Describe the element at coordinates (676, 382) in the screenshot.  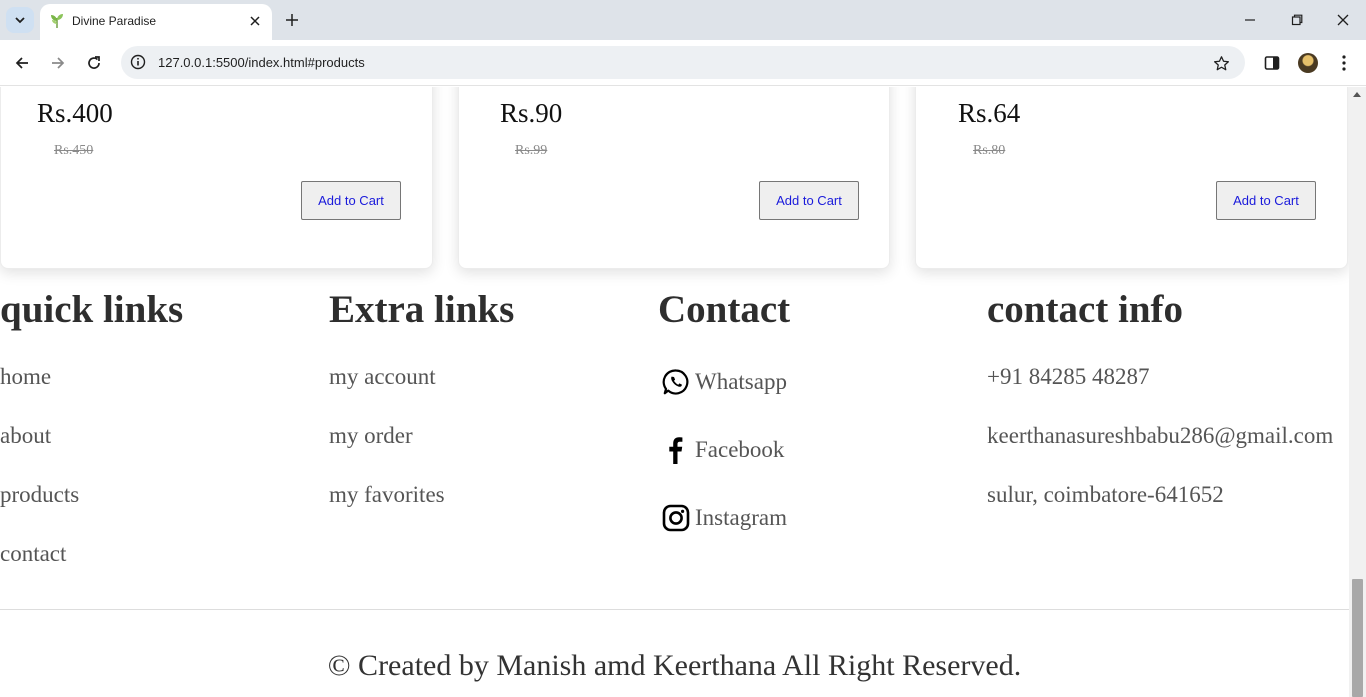
I see `whatsapp-icon` at that location.